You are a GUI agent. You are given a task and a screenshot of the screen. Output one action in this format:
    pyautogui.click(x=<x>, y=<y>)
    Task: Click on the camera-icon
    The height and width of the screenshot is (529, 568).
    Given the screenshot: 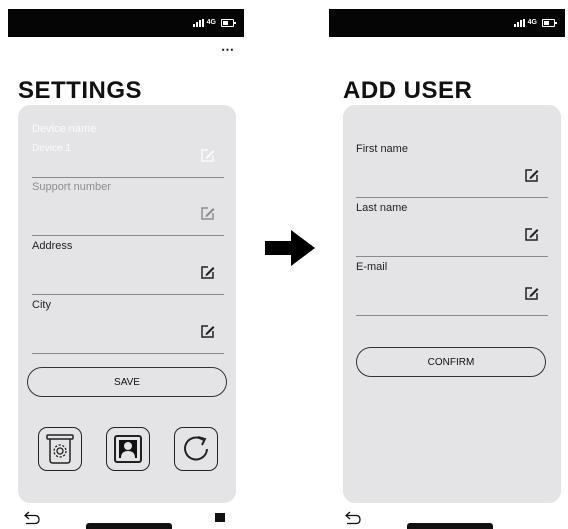 What is the action you would take?
    pyautogui.click(x=60, y=449)
    